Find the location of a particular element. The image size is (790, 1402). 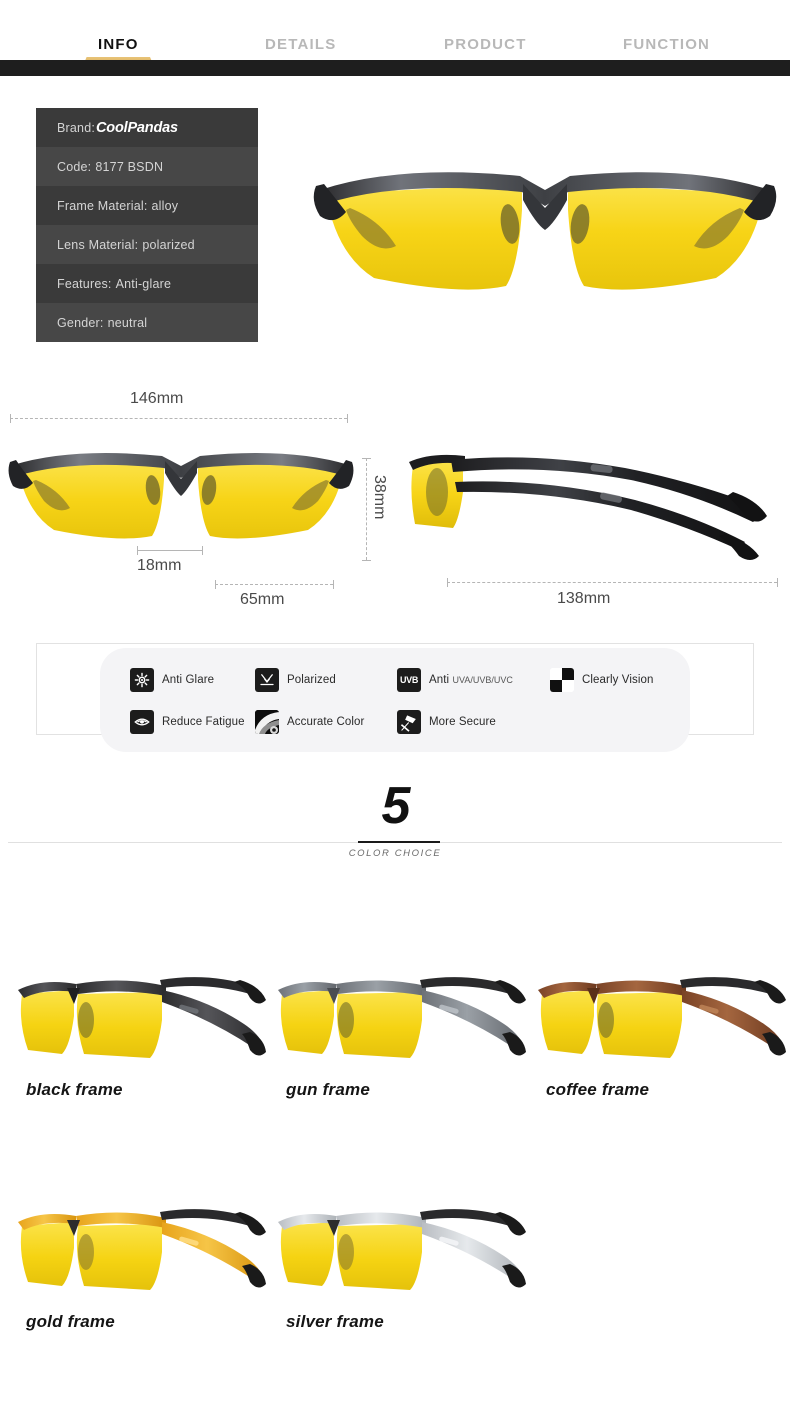

spec-row-gender: Gender: neutral is located at coordinates (147, 322).